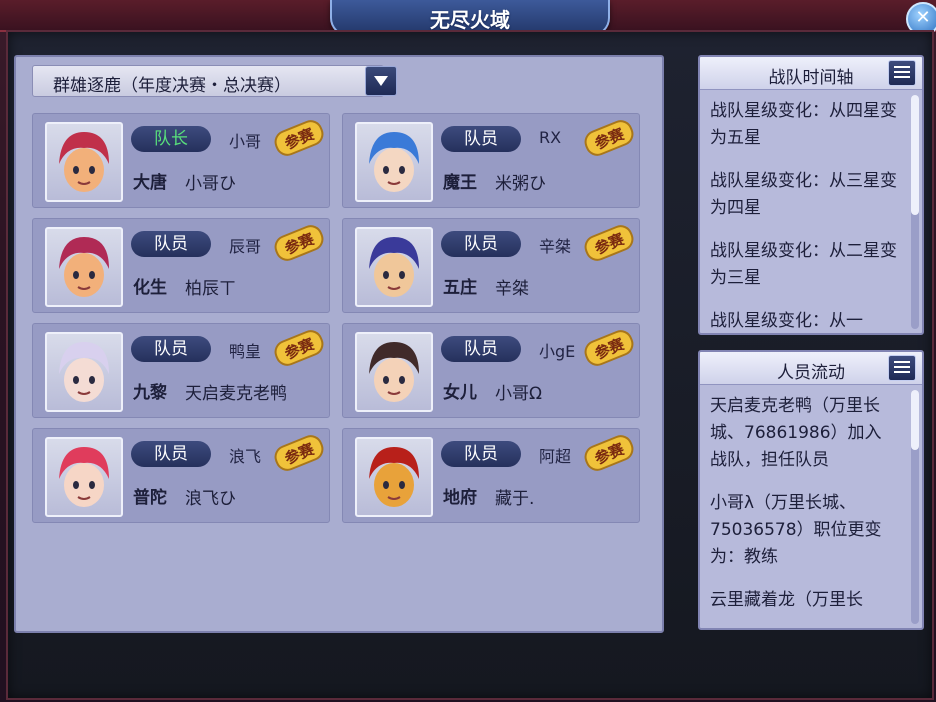 This screenshot has height=702, width=936. What do you see at coordinates (470, 20) in the screenshot?
I see `window-title: 无尽火域` at bounding box center [470, 20].